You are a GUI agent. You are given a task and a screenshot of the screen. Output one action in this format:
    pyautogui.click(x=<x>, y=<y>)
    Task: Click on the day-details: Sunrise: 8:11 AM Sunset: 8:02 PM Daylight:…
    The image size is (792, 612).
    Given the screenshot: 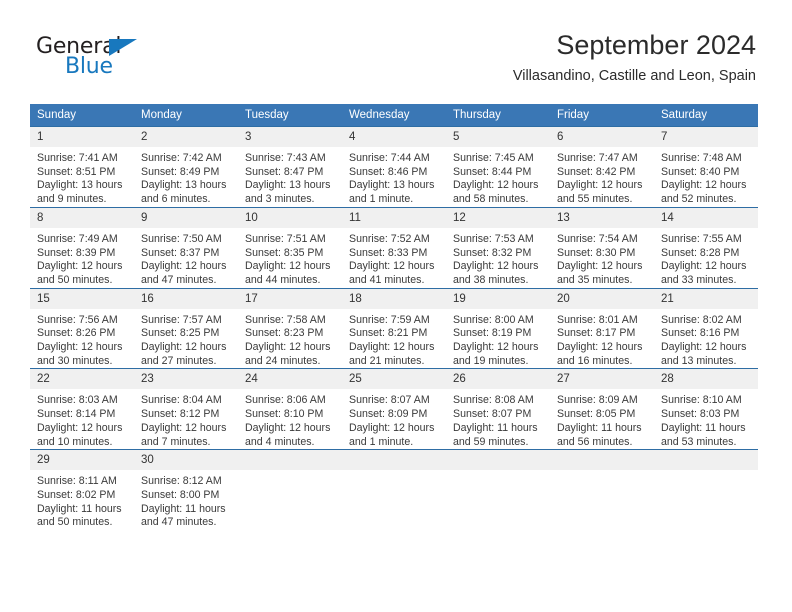 What is the action you would take?
    pyautogui.click(x=82, y=500)
    